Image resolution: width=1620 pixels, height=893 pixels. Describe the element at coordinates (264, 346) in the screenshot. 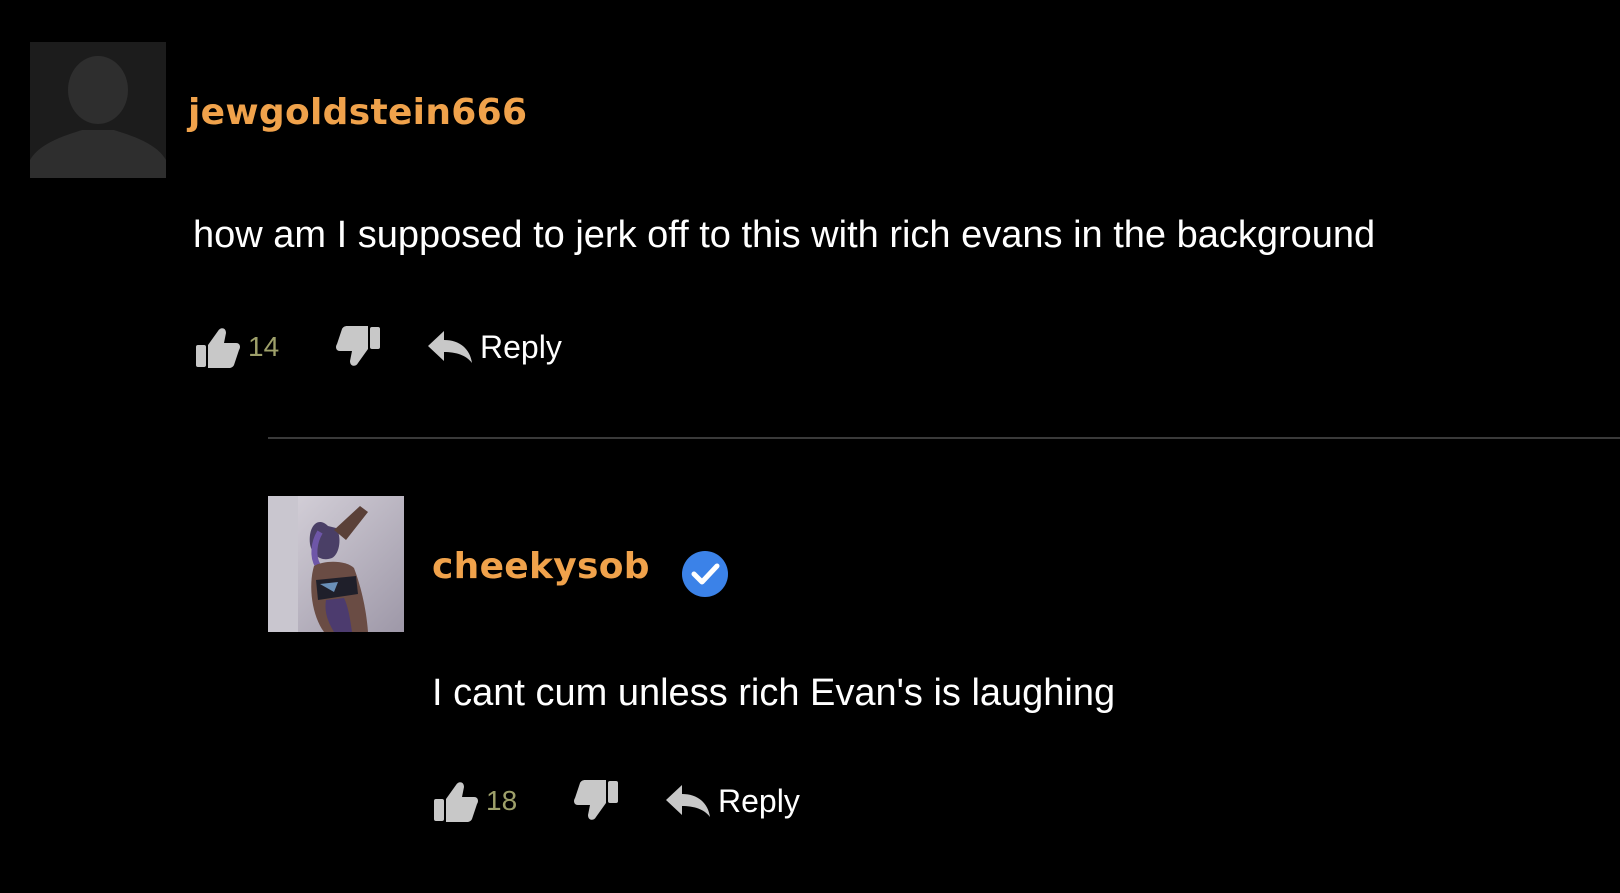

I see `like-count: 14` at that location.